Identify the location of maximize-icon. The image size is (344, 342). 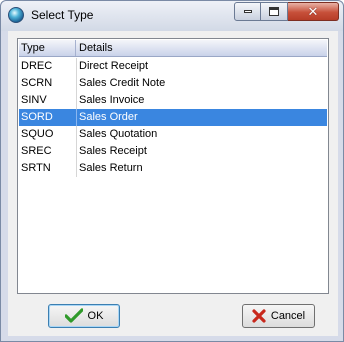
(274, 11).